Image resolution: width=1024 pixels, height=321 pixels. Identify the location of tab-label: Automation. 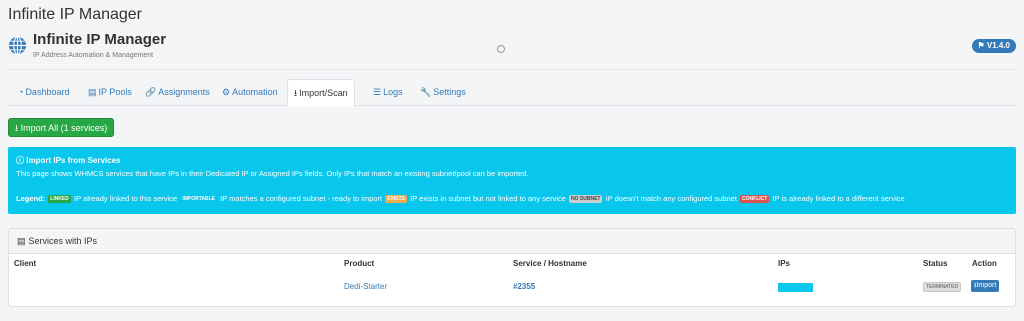
(255, 92).